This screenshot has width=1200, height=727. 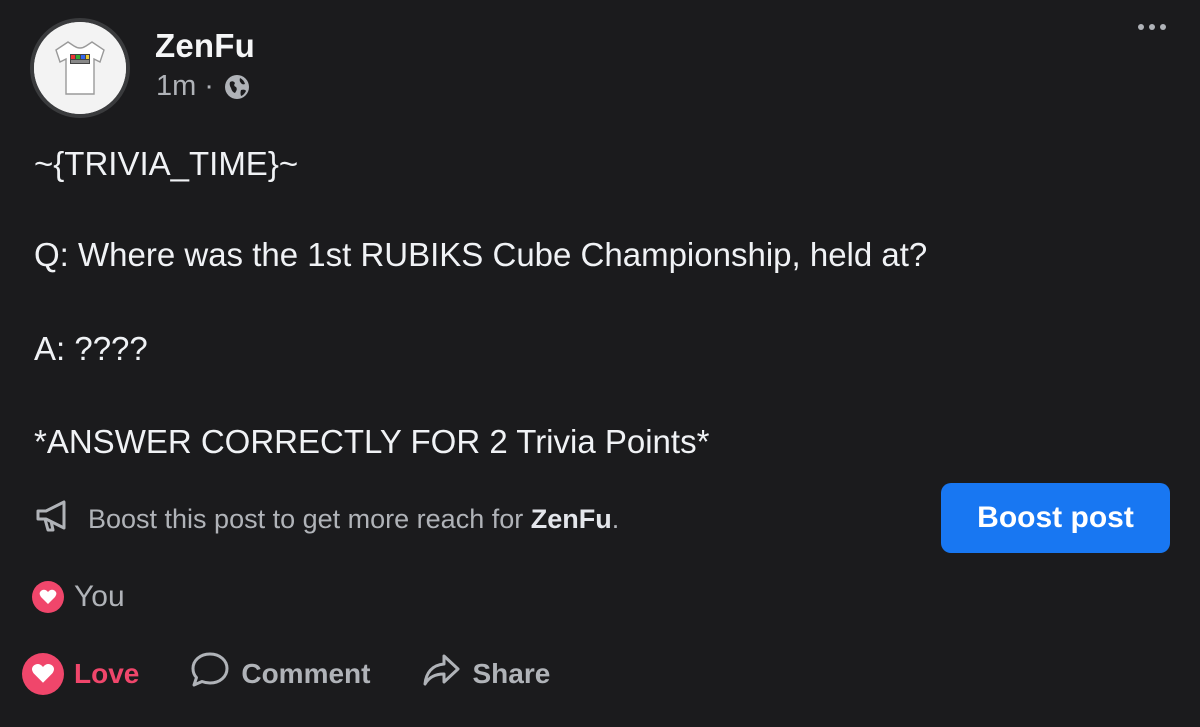 What do you see at coordinates (107, 673) in the screenshot?
I see `love-label: Love` at bounding box center [107, 673].